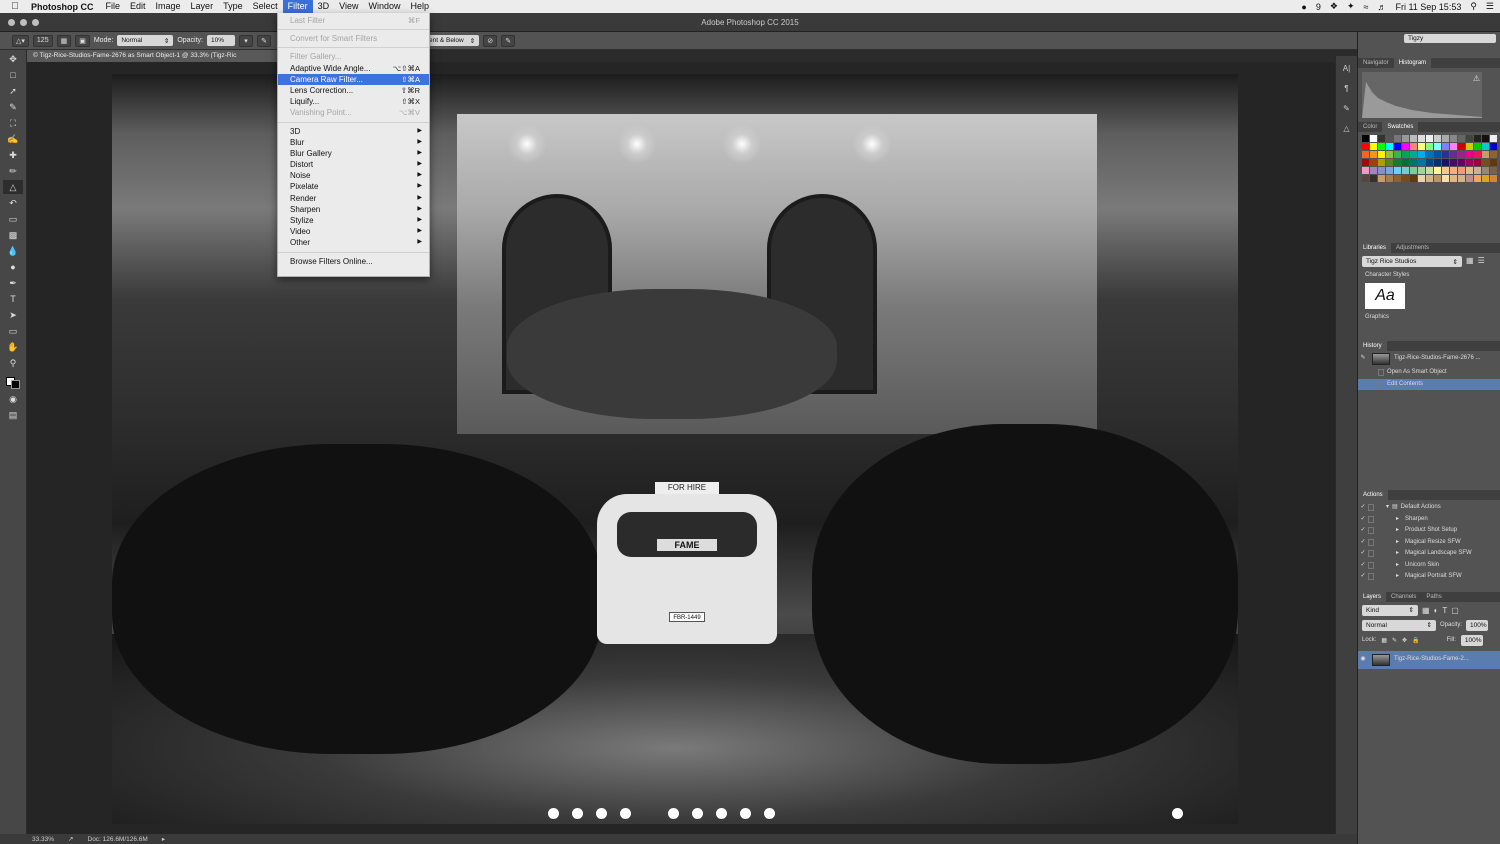  What do you see at coordinates (1415, 640) in the screenshot?
I see `lock-all-icon: 🔒` at bounding box center [1415, 640].